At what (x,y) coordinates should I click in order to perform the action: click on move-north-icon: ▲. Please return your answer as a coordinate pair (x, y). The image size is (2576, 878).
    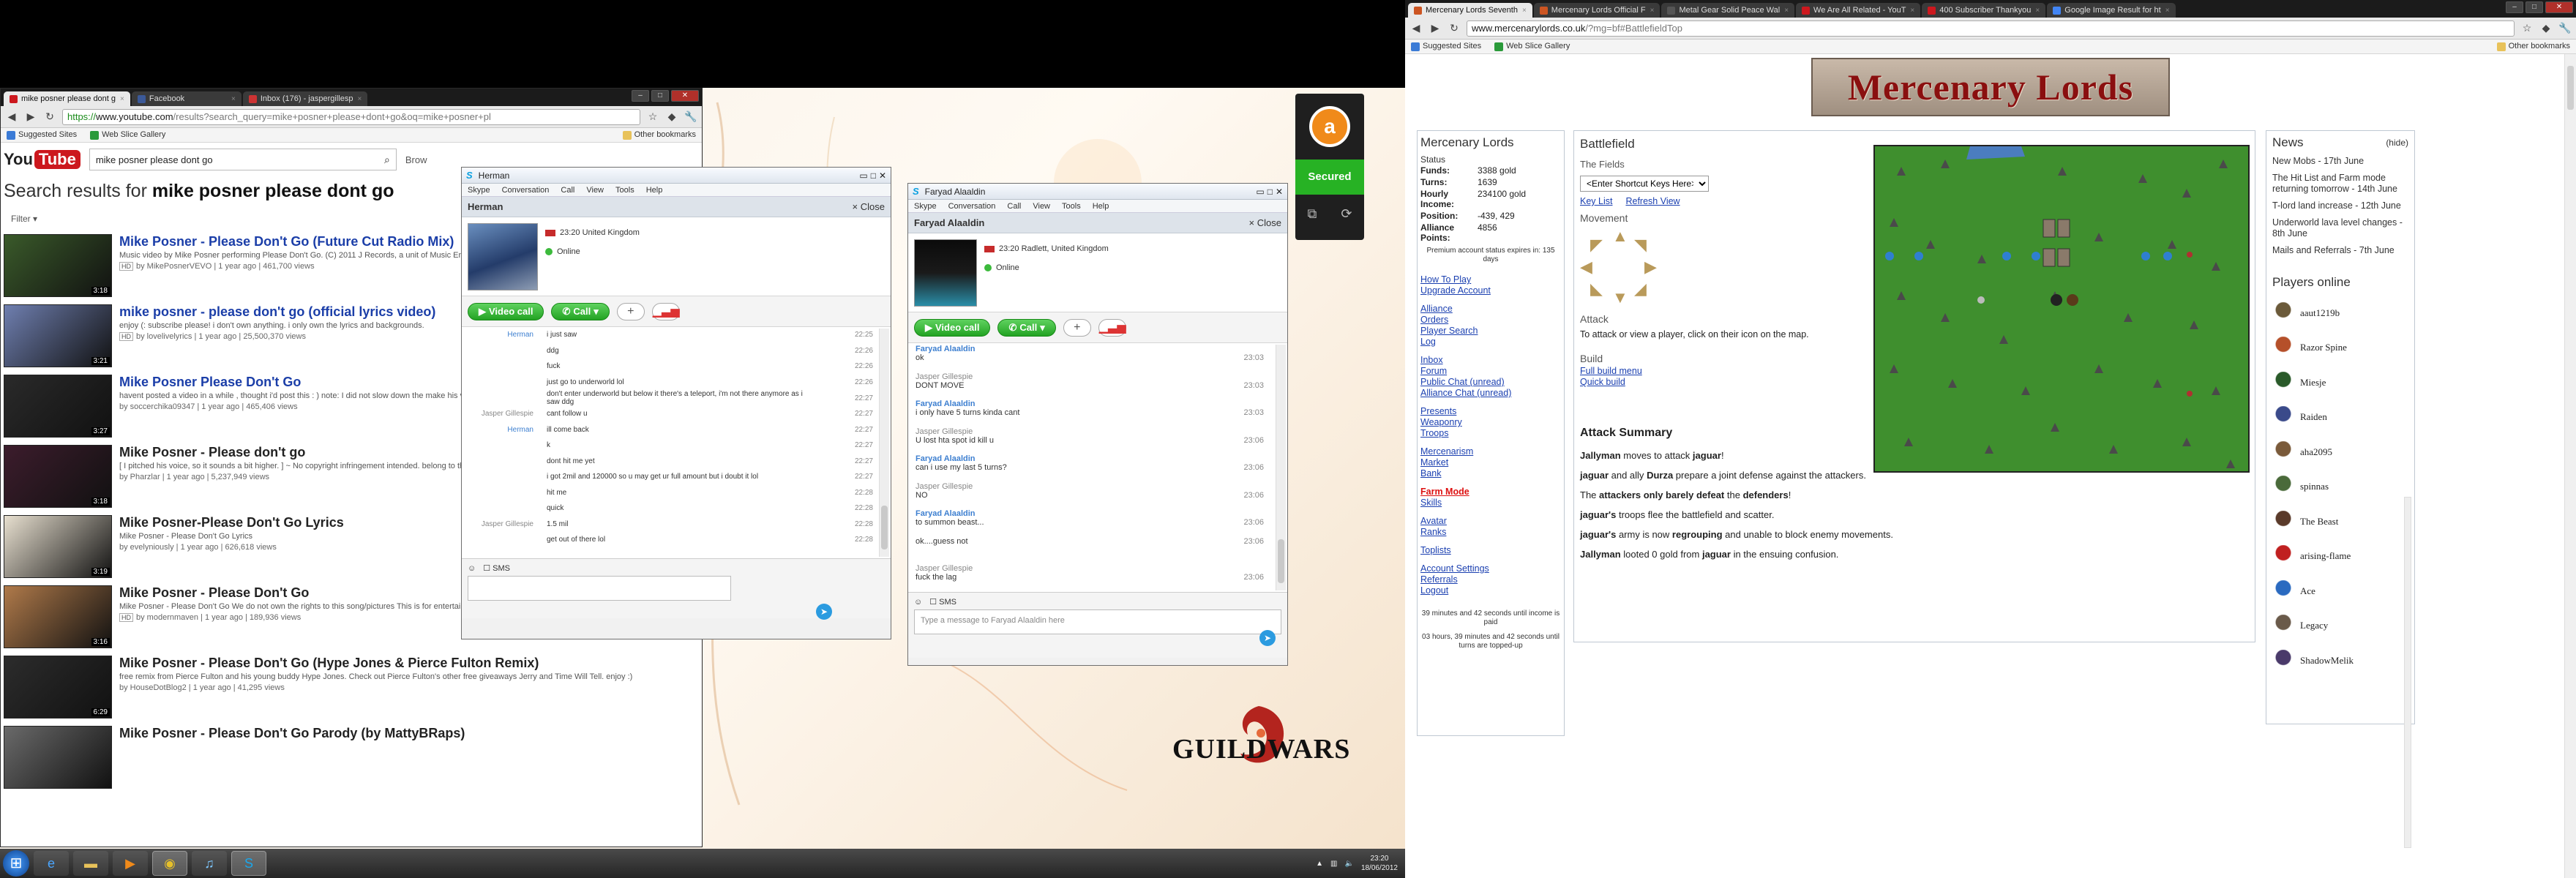
    Looking at the image, I should click on (1620, 236).